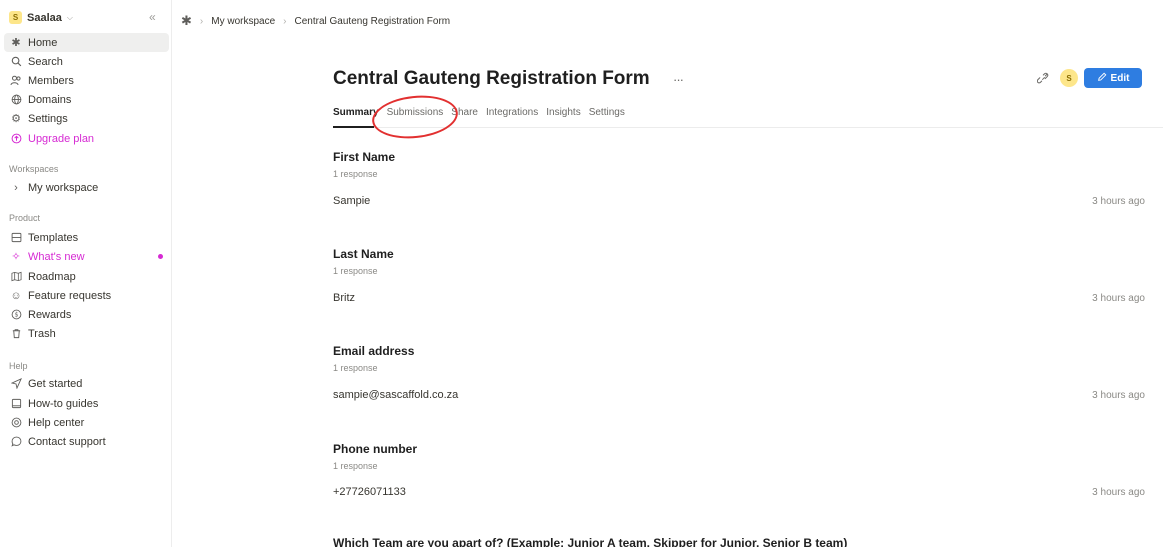 The height and width of the screenshot is (547, 1163). What do you see at coordinates (16, 442) in the screenshot?
I see `chat-bubble-icon` at bounding box center [16, 442].